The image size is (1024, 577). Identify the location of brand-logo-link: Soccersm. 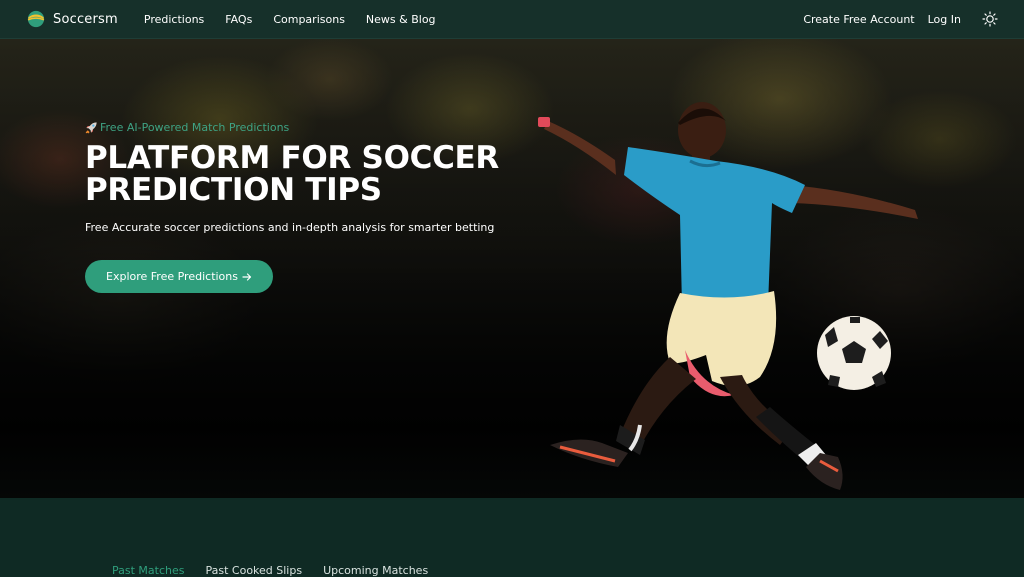
(72, 19).